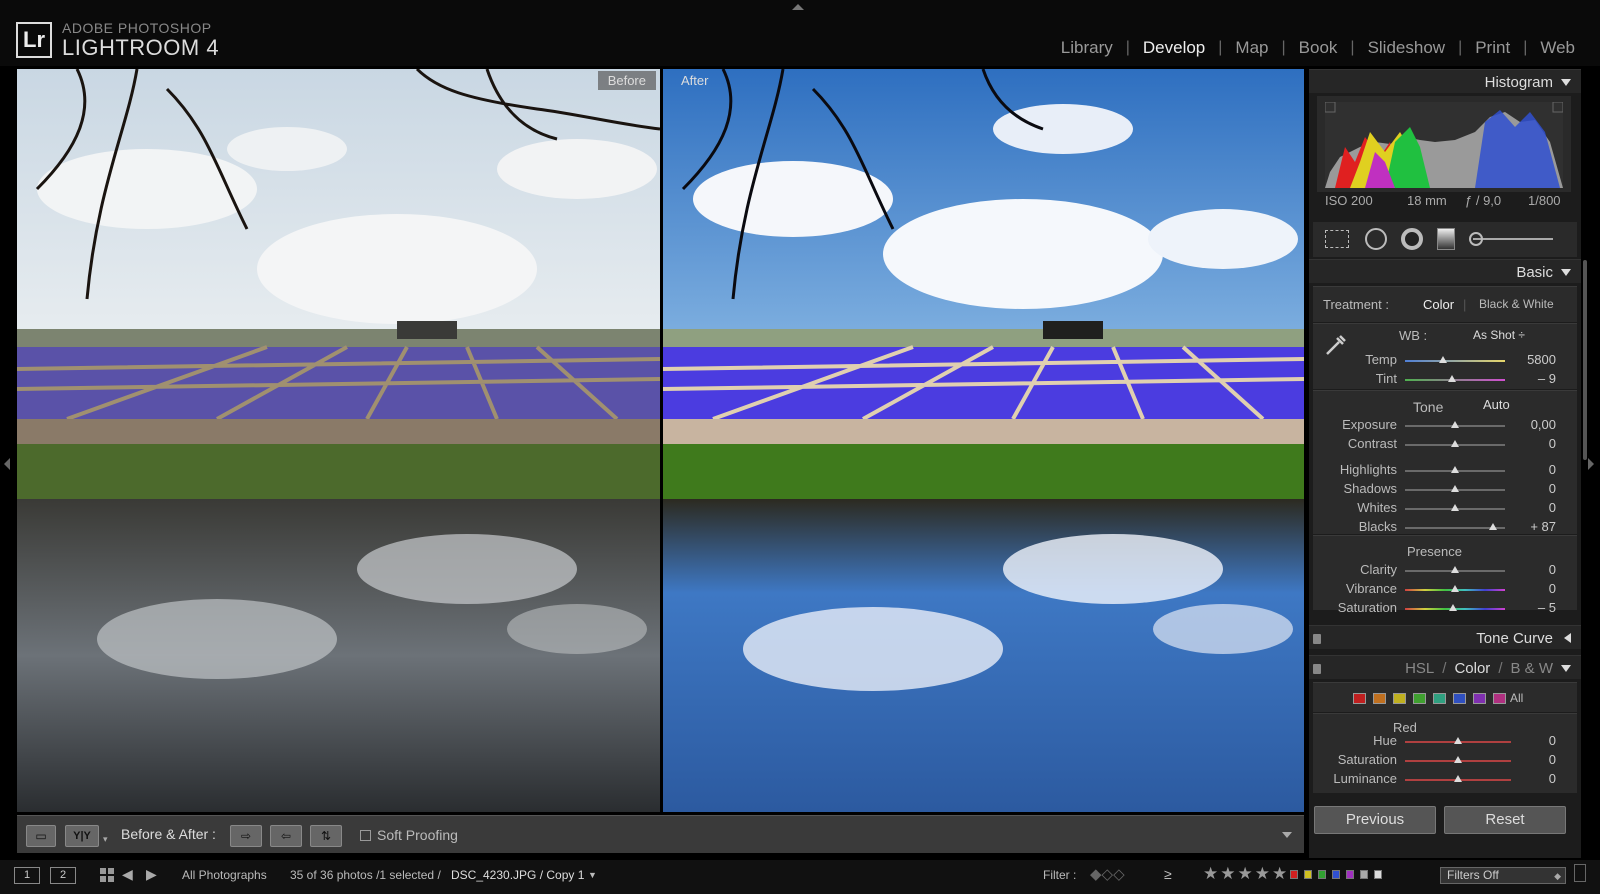 This screenshot has width=1600, height=894. I want to click on module-web: Web, so click(1557, 48).